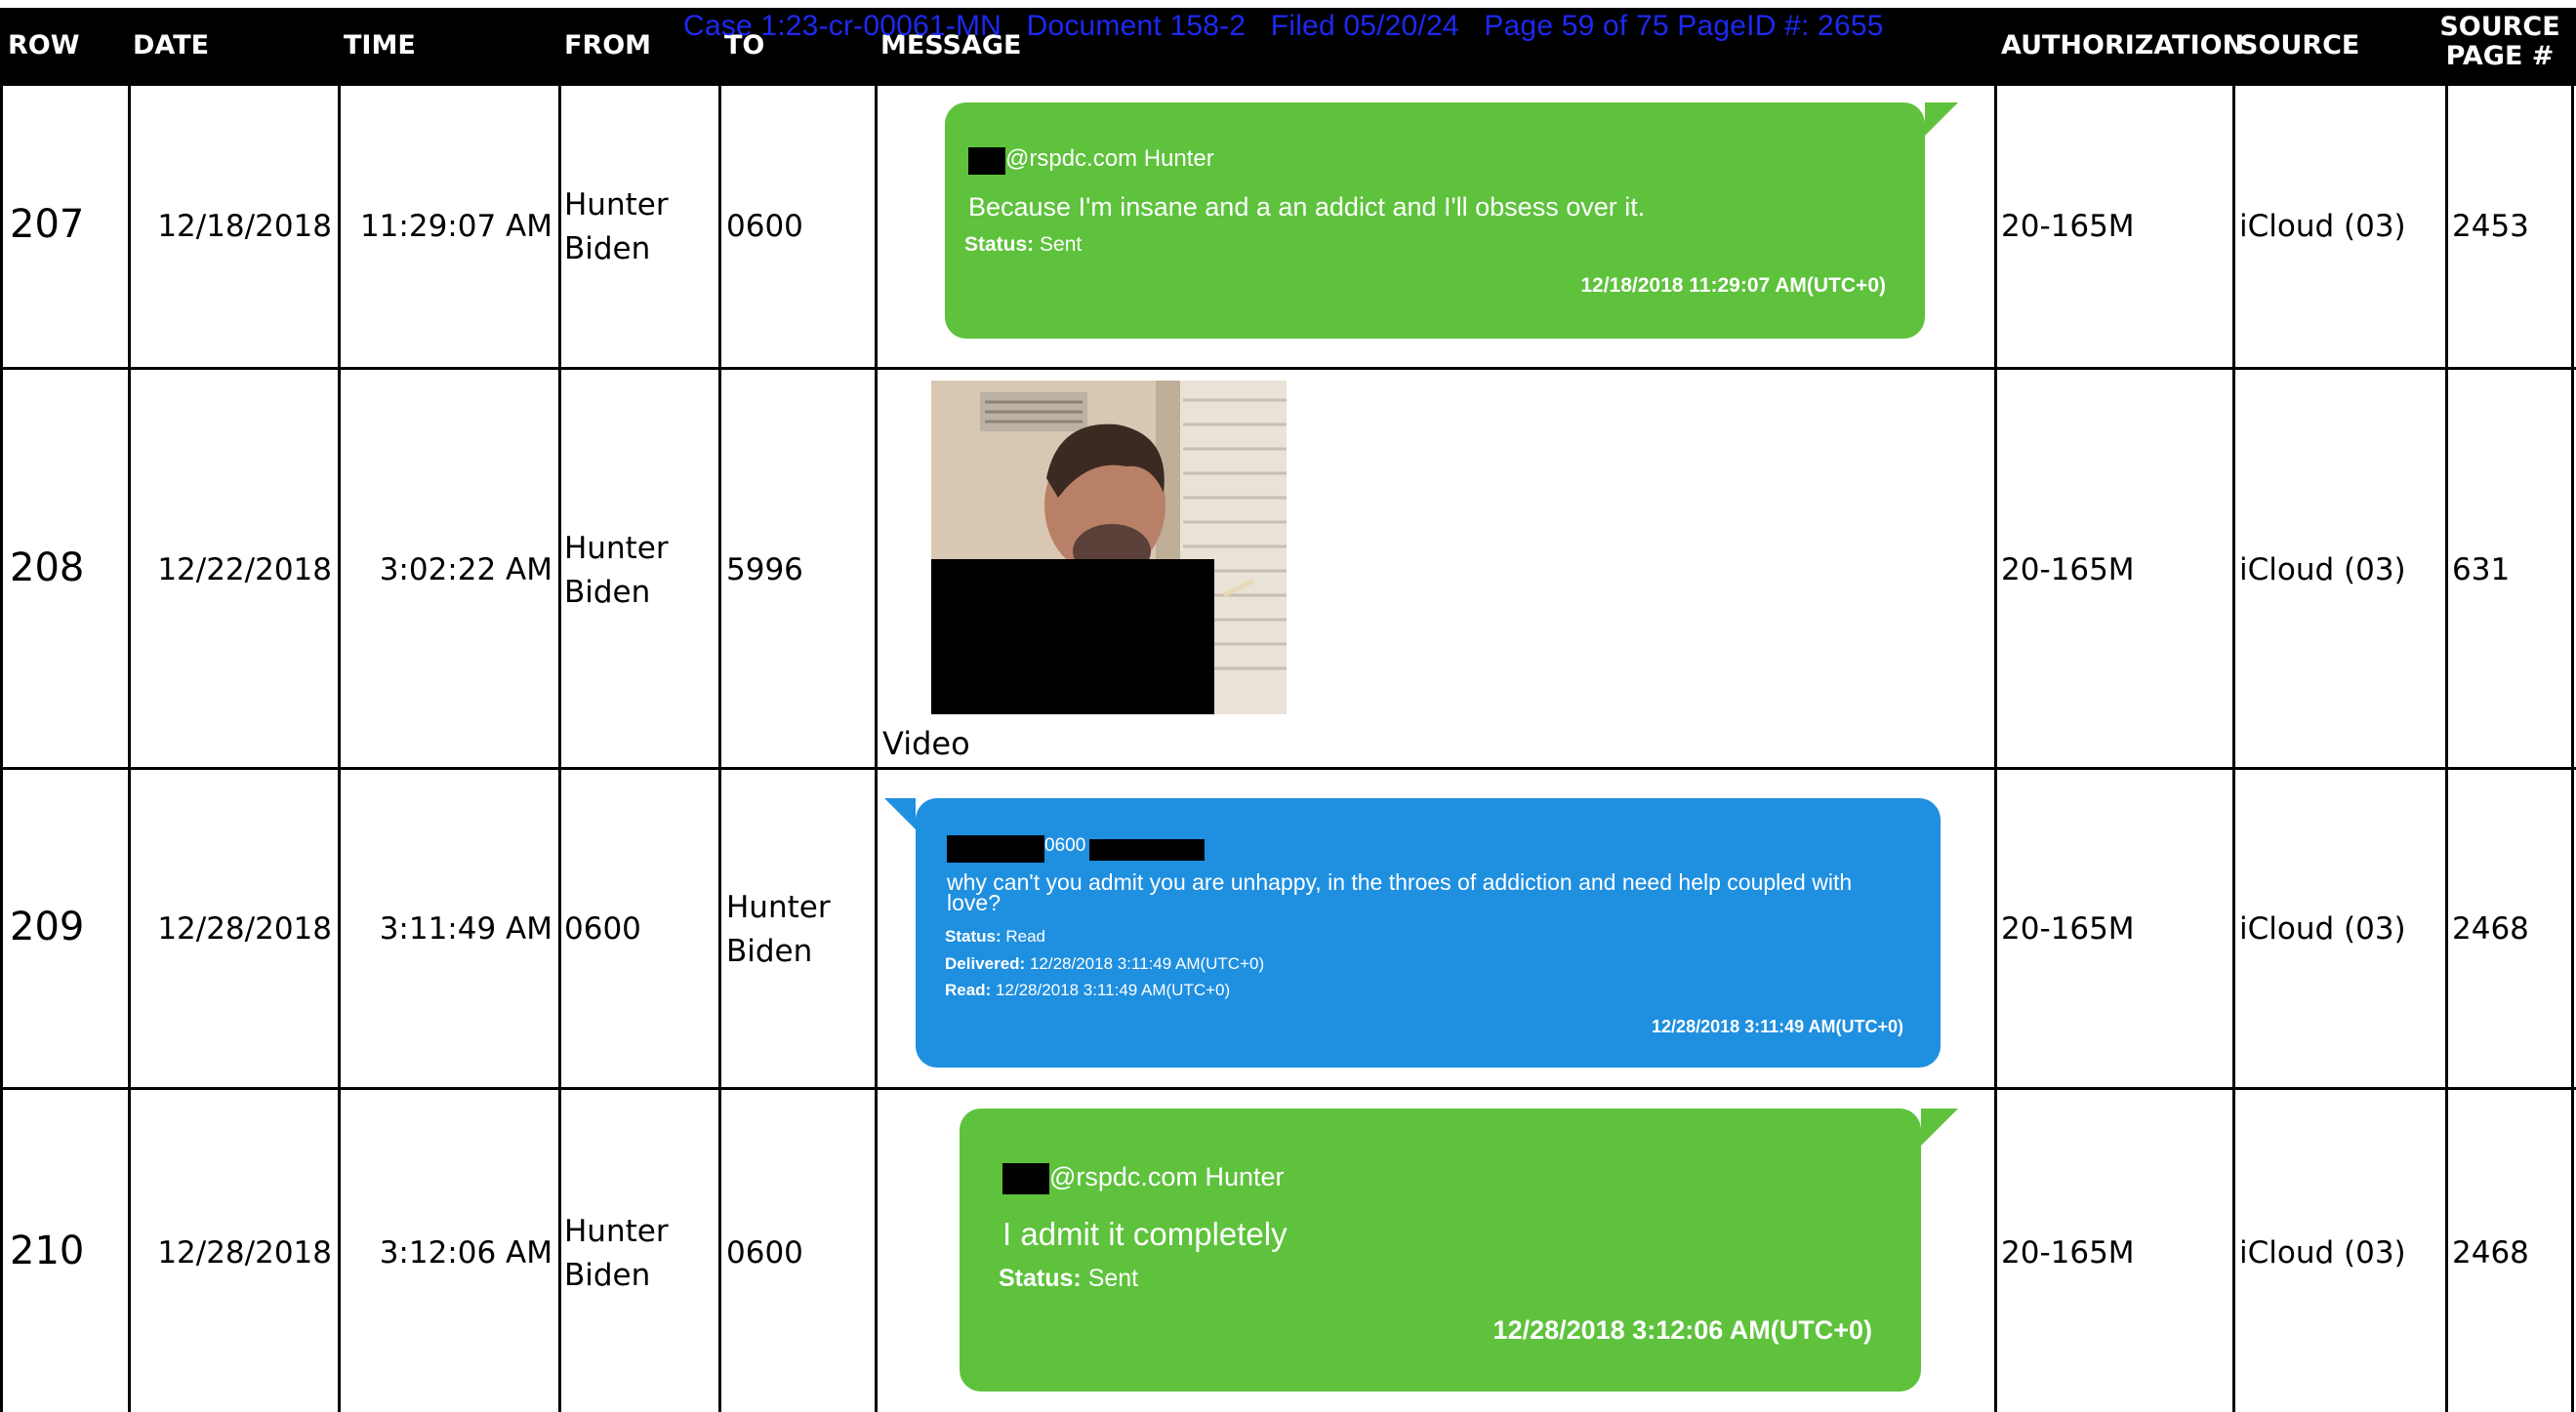  Describe the element at coordinates (380, 45) in the screenshot. I see `header-time: TIME` at that location.